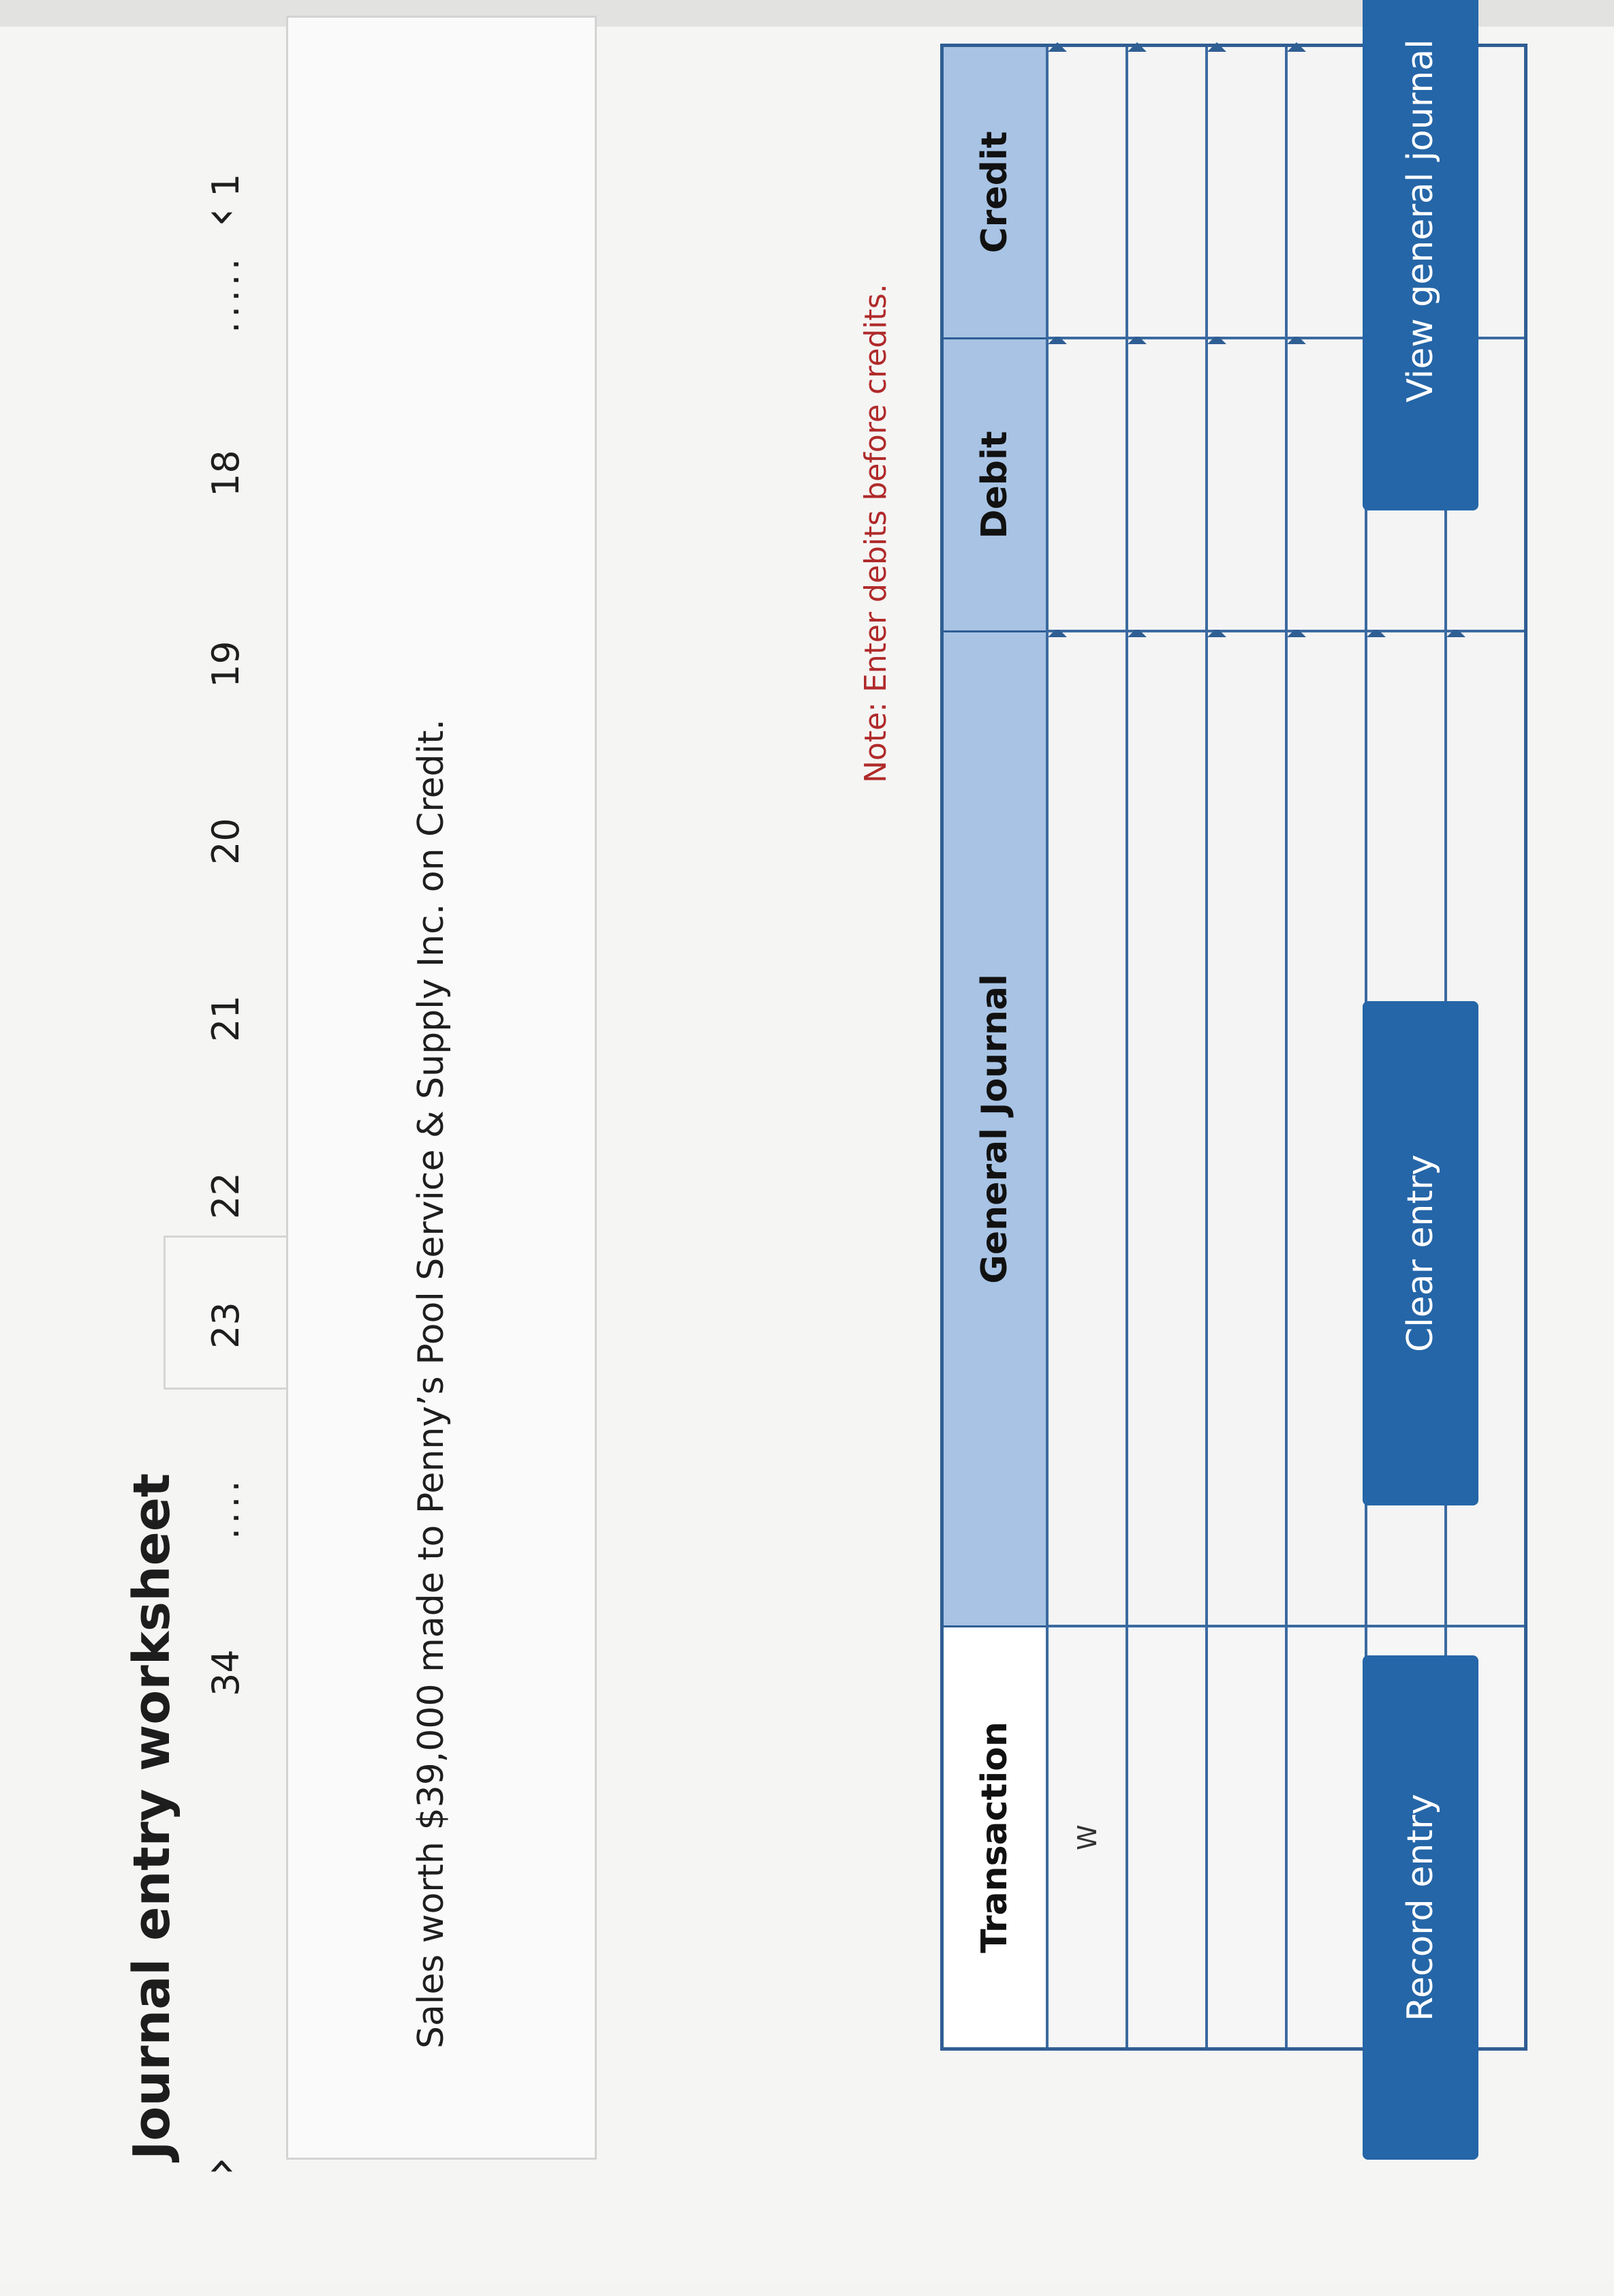 This screenshot has width=1614, height=2296. Describe the element at coordinates (226, 1326) in the screenshot. I see `tab-23: 23` at that location.